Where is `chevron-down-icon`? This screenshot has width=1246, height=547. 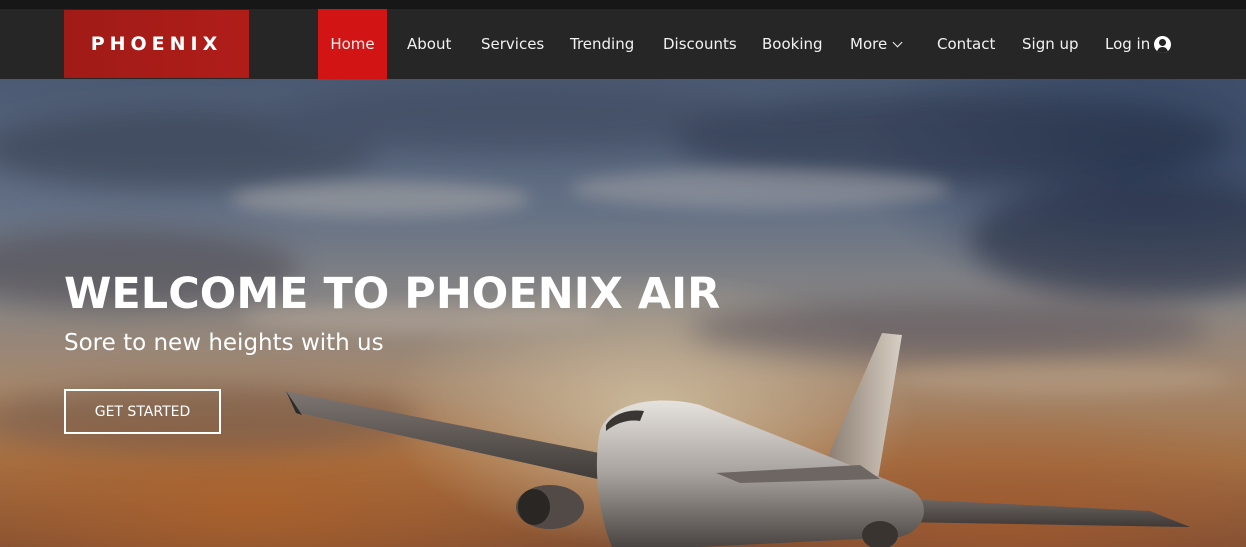 chevron-down-icon is located at coordinates (897, 42).